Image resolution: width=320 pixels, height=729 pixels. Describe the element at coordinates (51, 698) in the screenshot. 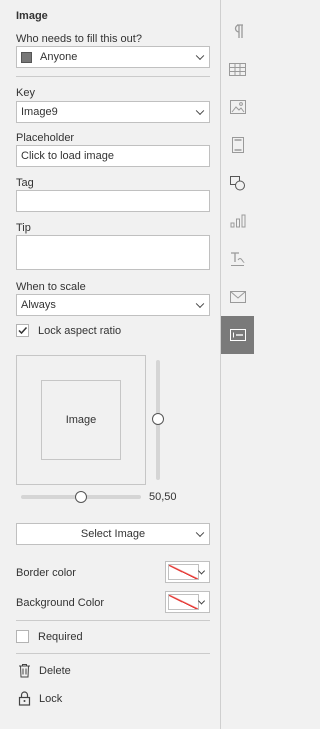

I see `lock-label: Lock` at that location.